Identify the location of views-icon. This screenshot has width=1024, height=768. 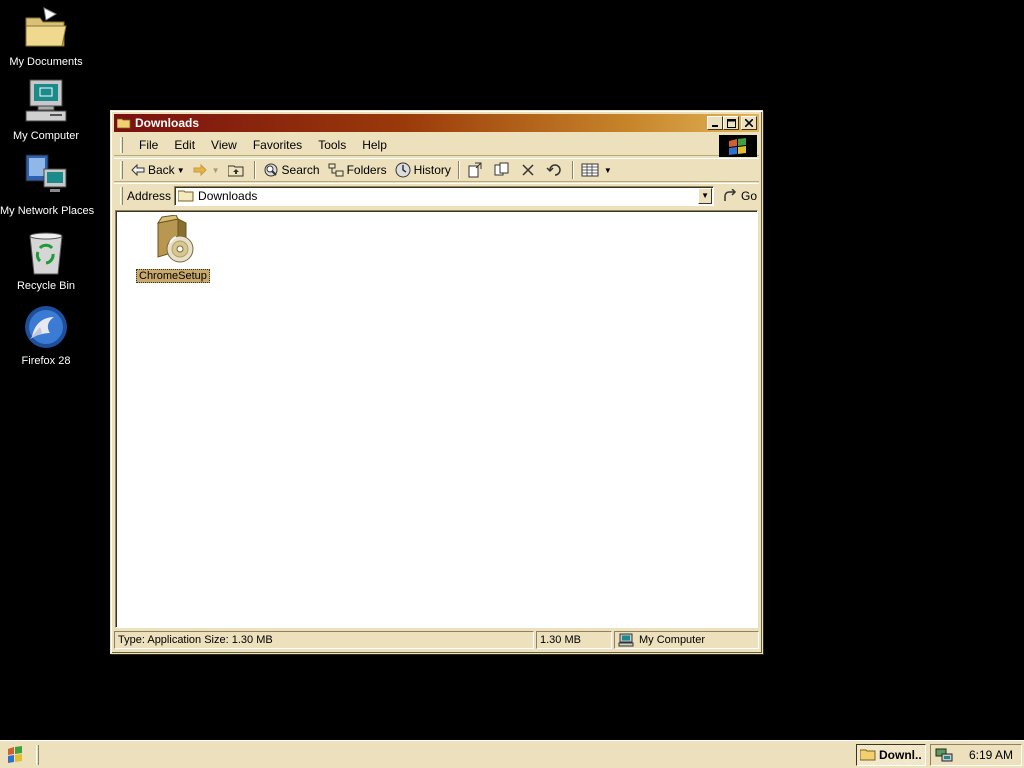
(590, 170).